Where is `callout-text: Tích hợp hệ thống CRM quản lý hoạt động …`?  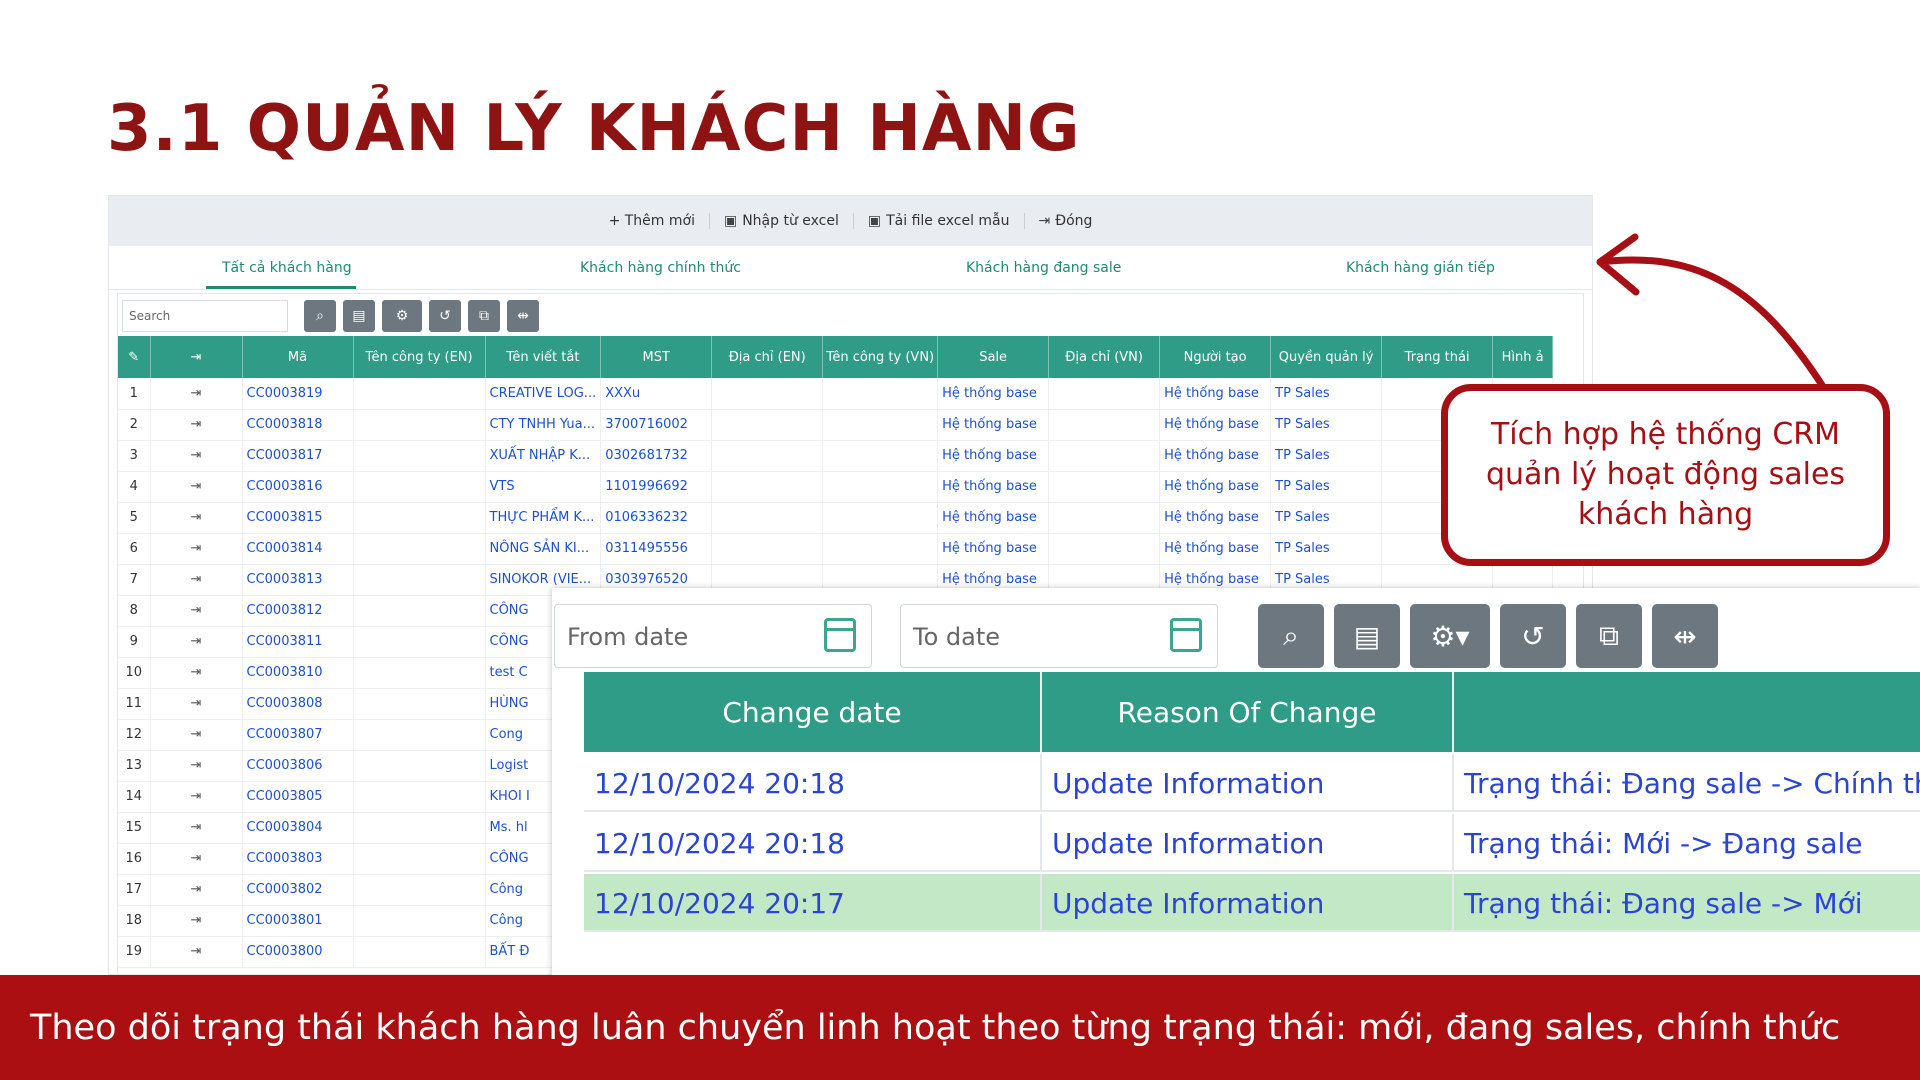 callout-text: Tích hợp hệ thống CRM quản lý hoạt động … is located at coordinates (1665, 474).